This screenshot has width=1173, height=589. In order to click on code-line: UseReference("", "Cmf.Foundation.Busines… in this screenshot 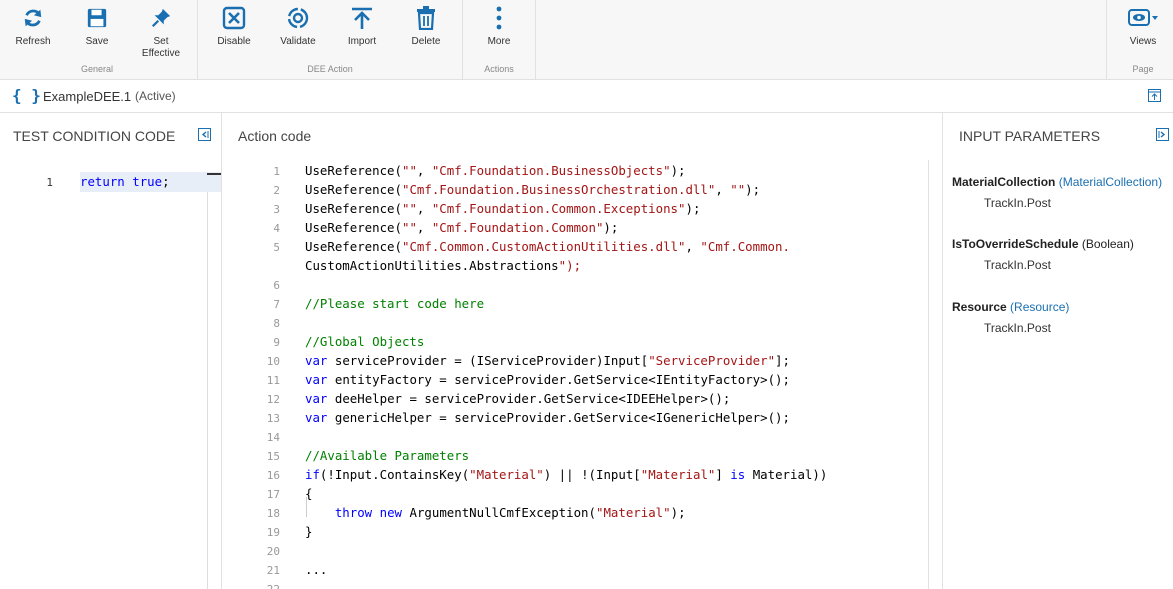, I will do `click(495, 170)`.